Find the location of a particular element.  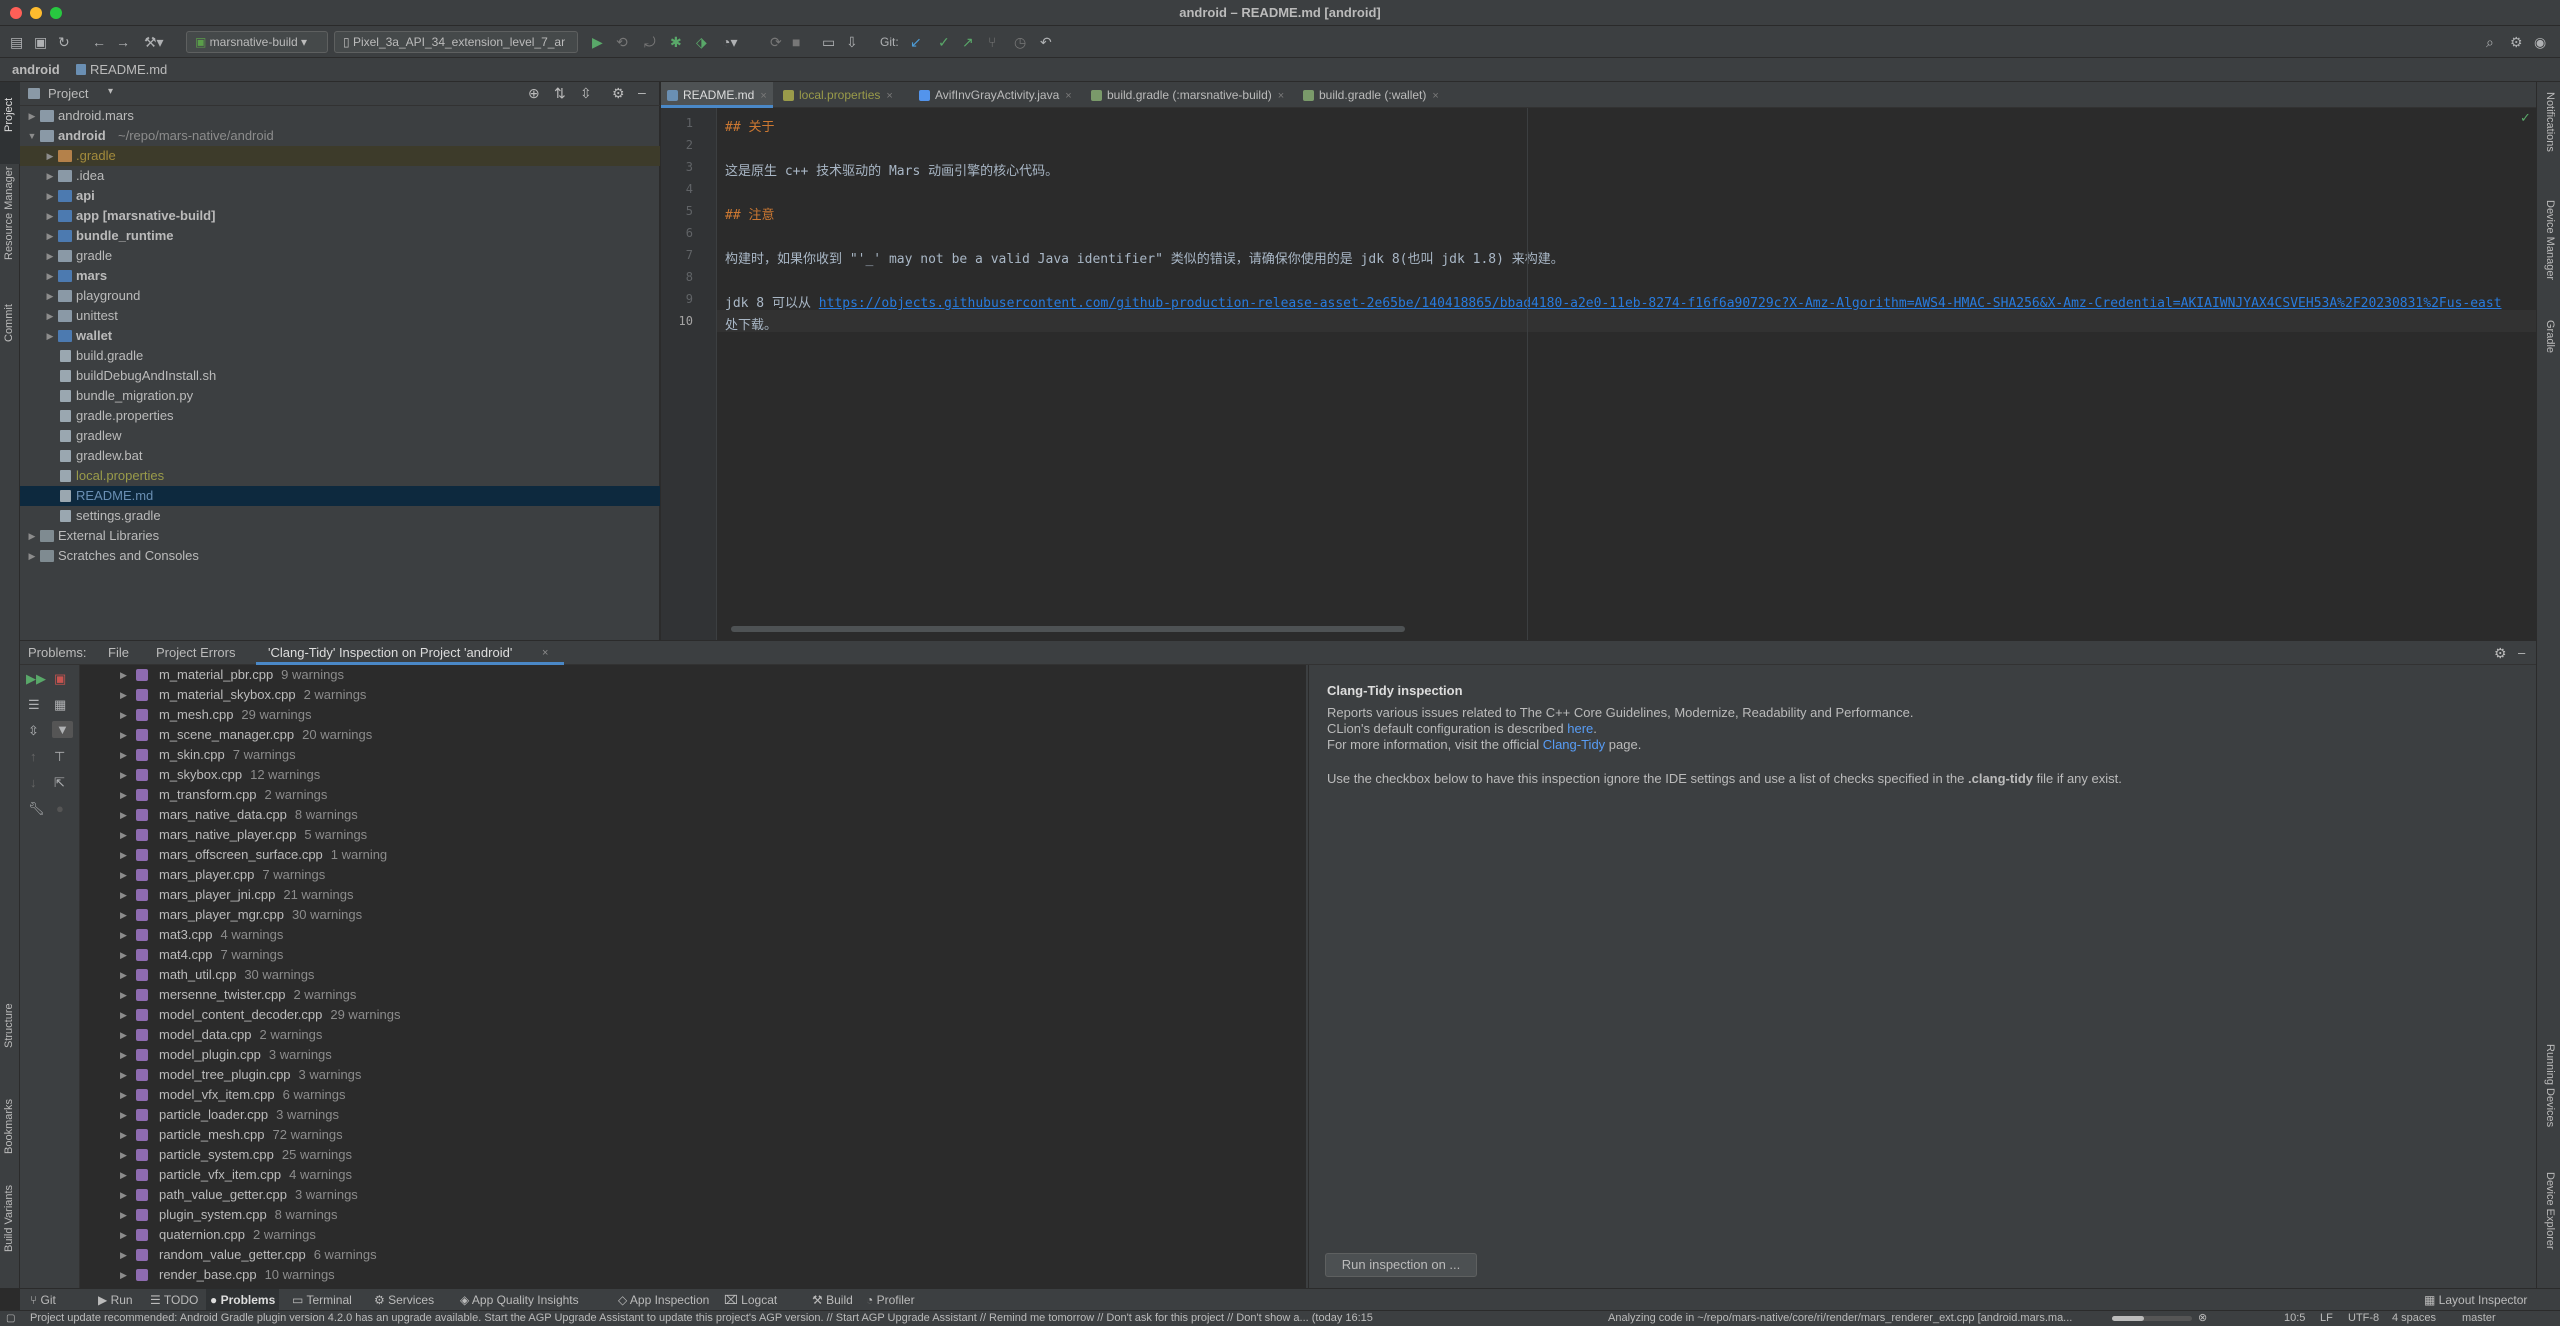

tool-window-build: ⚒ Build is located at coordinates (832, 1300).